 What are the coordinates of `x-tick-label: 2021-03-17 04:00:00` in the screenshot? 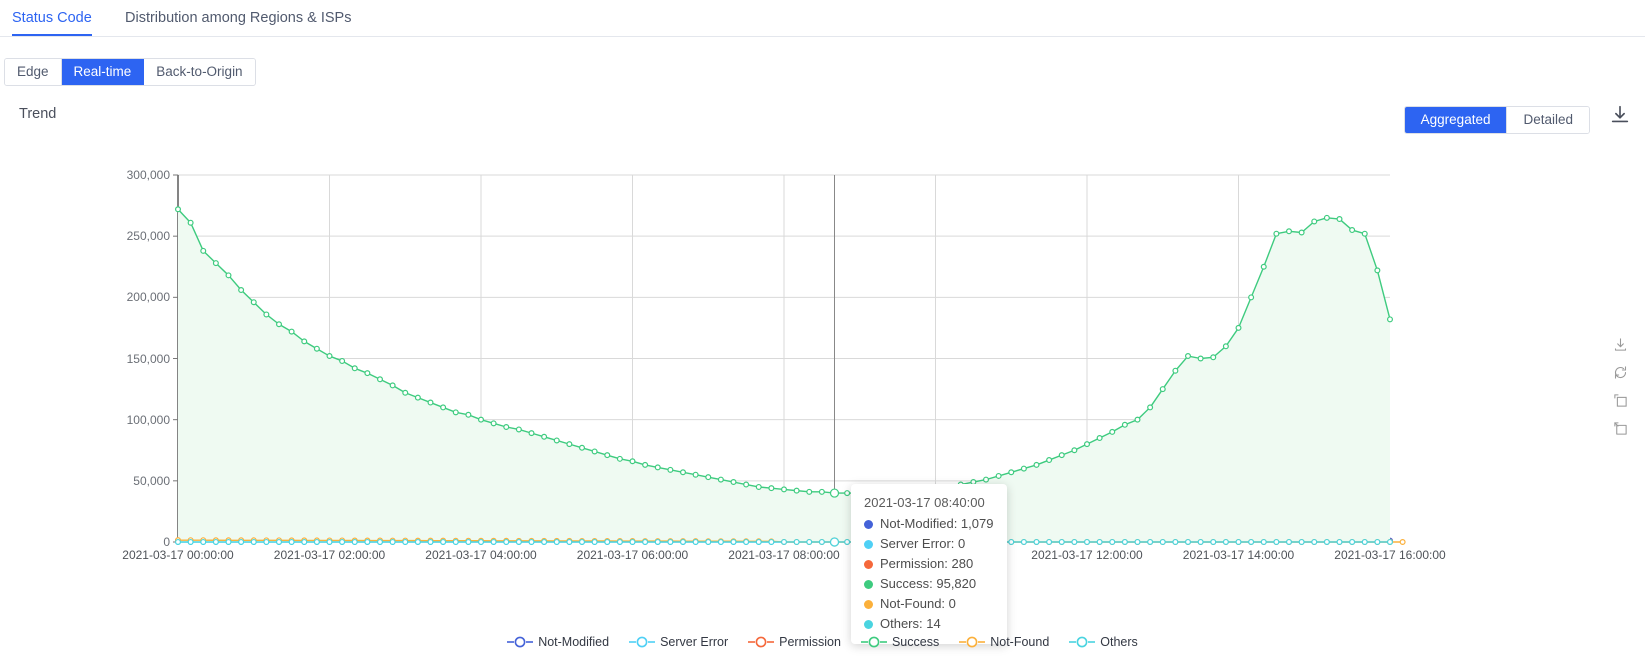 It's located at (481, 555).